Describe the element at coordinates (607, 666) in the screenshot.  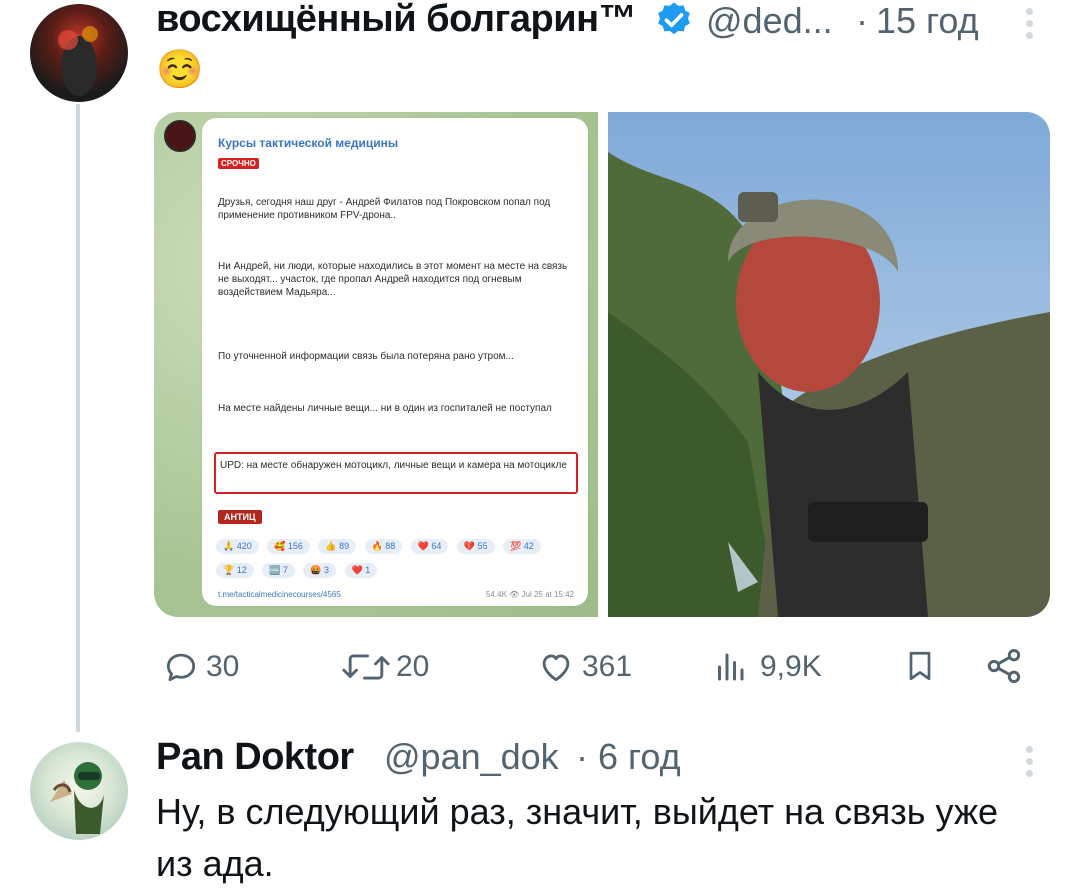
I see `like-count: 361` at that location.